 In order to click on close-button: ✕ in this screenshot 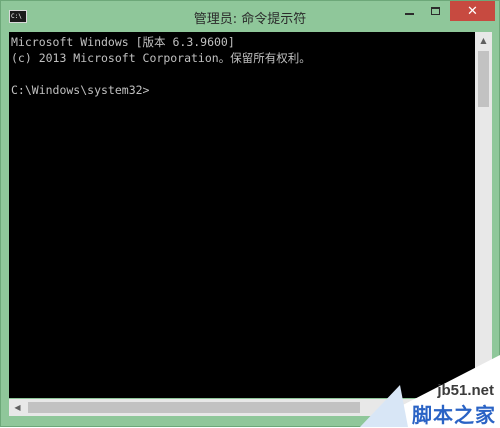, I will do `click(472, 11)`.